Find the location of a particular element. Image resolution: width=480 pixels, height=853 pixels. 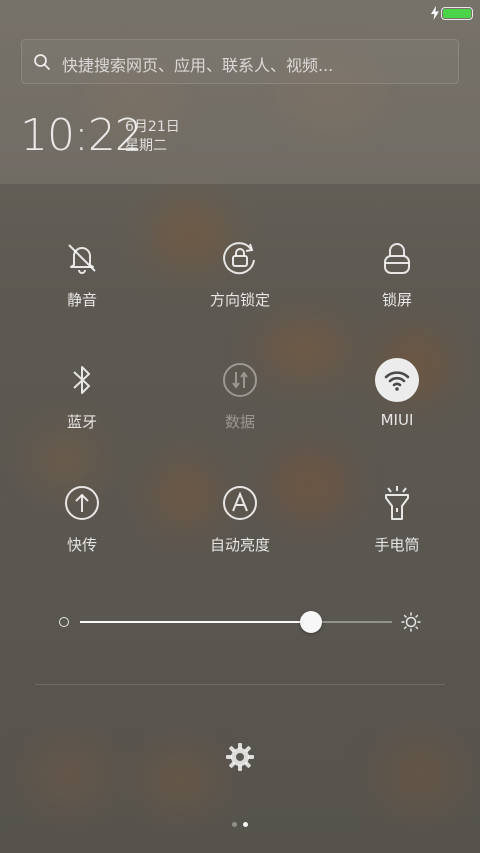

toggle-label: 自动亮度 is located at coordinates (239, 545).